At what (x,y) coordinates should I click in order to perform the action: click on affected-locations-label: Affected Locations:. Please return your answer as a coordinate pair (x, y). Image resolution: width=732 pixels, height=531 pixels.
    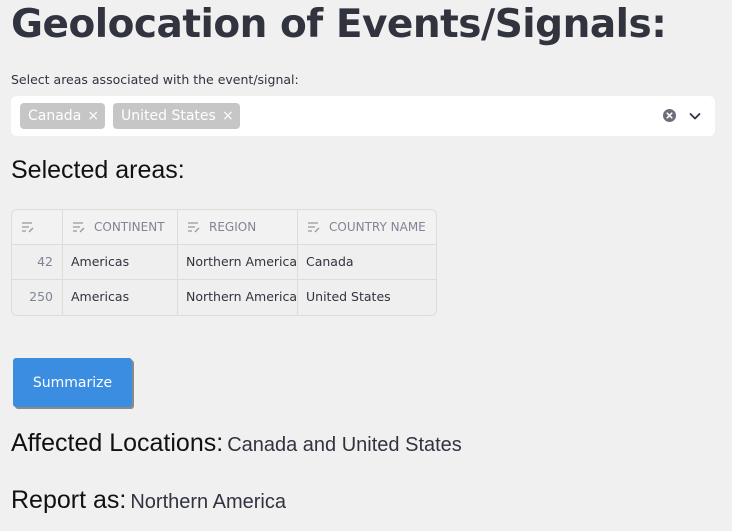
    Looking at the image, I should click on (117, 443).